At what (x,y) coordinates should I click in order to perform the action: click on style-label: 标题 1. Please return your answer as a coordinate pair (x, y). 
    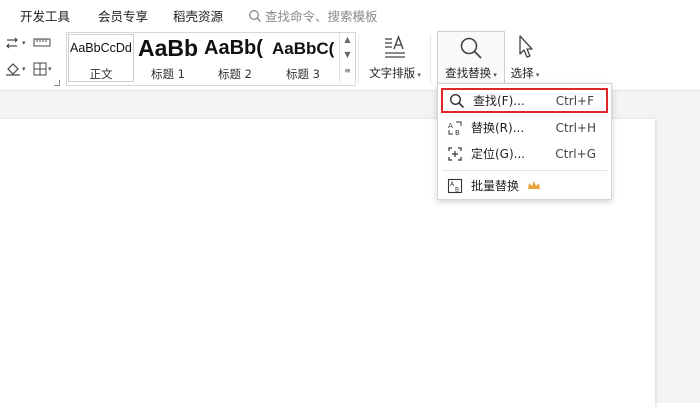
    Looking at the image, I should click on (168, 74).